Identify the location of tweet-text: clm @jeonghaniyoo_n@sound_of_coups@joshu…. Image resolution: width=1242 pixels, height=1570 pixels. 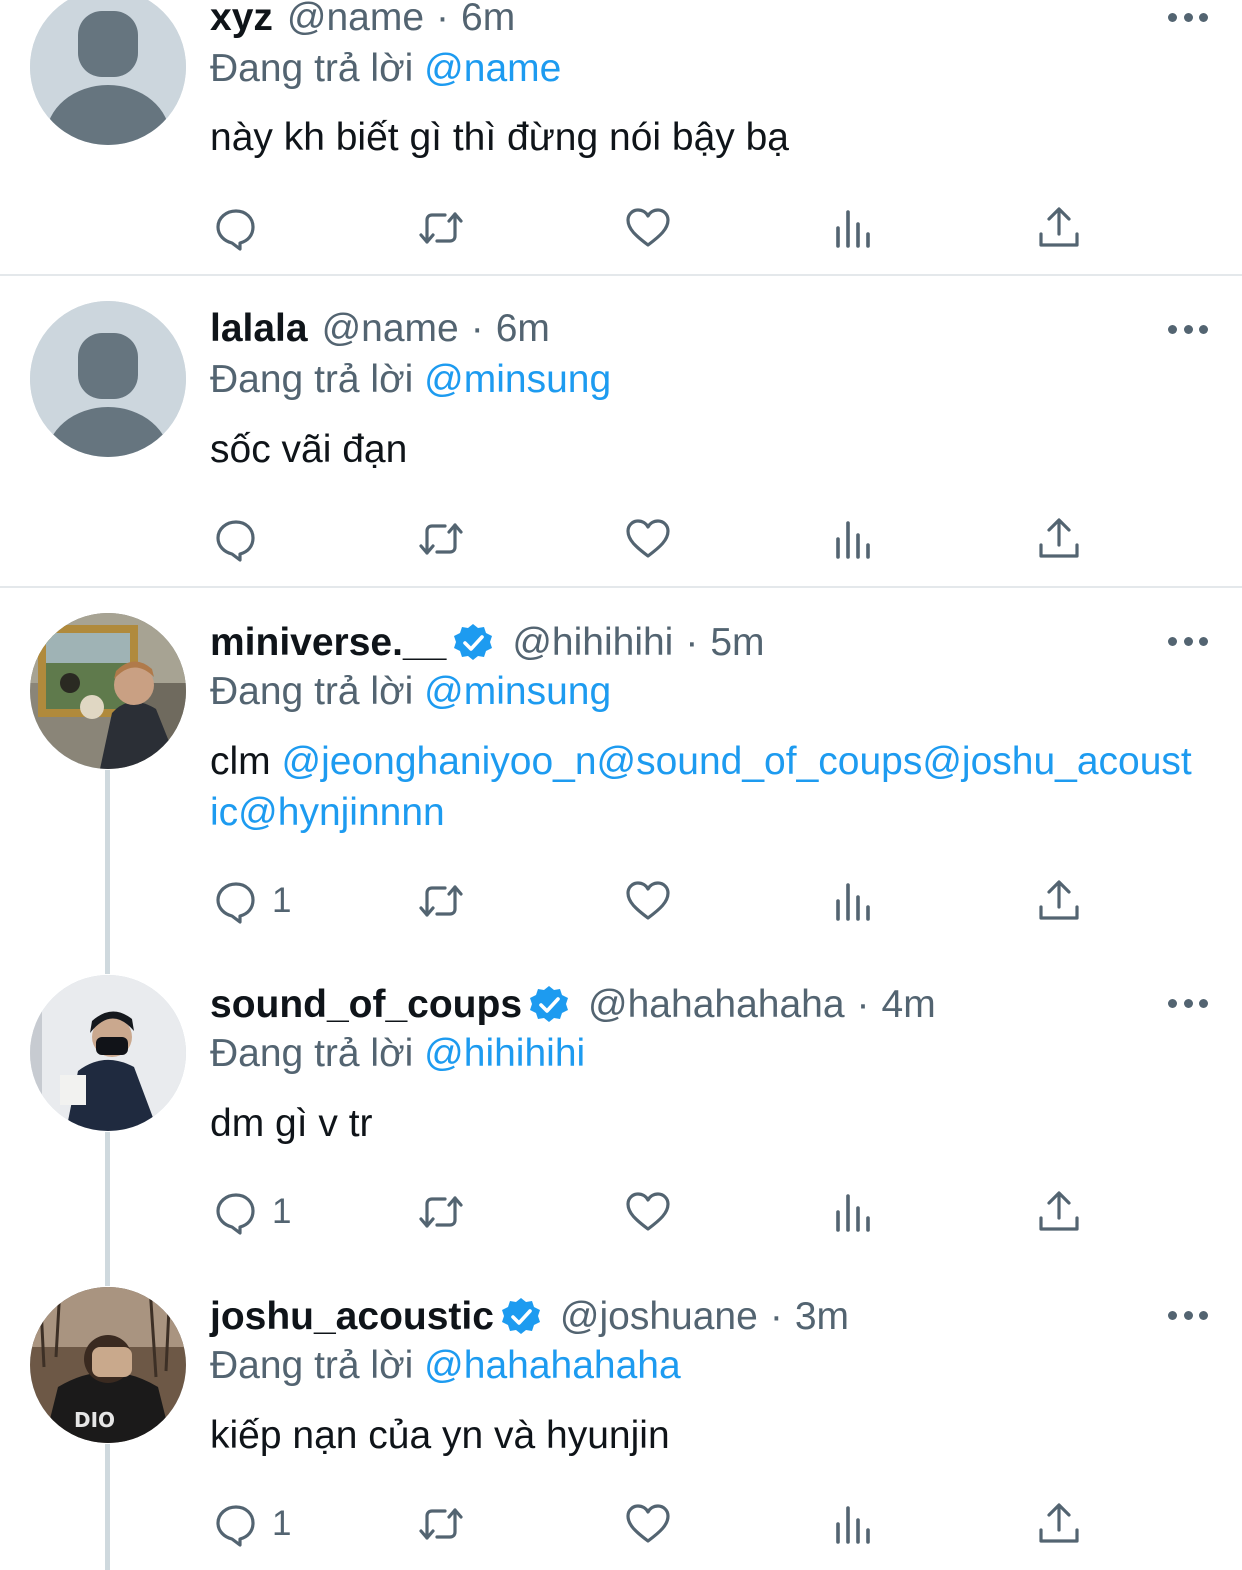
(705, 787).